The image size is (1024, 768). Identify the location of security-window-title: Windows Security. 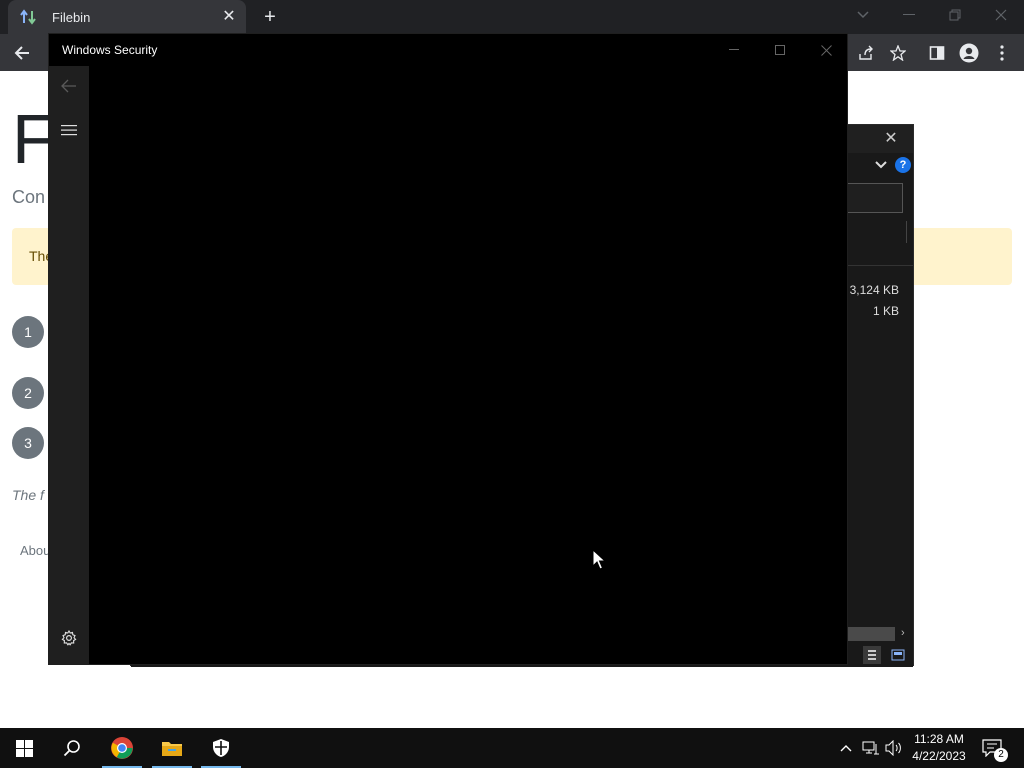
(110, 50).